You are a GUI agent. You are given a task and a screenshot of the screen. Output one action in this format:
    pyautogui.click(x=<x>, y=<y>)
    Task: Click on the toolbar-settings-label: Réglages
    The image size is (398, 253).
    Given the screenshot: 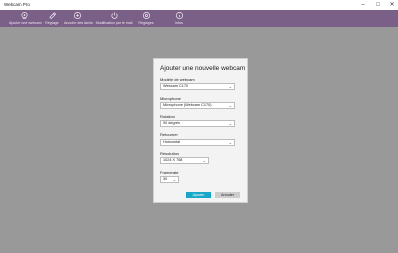 What is the action you would take?
    pyautogui.click(x=146, y=23)
    